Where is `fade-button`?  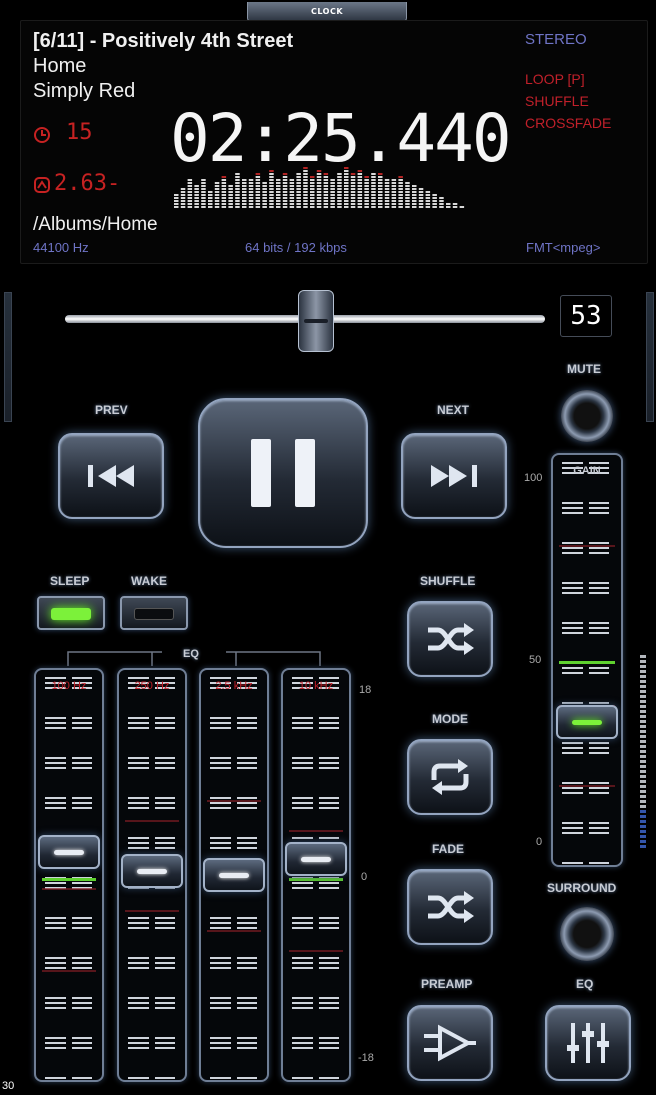
fade-button is located at coordinates (450, 907).